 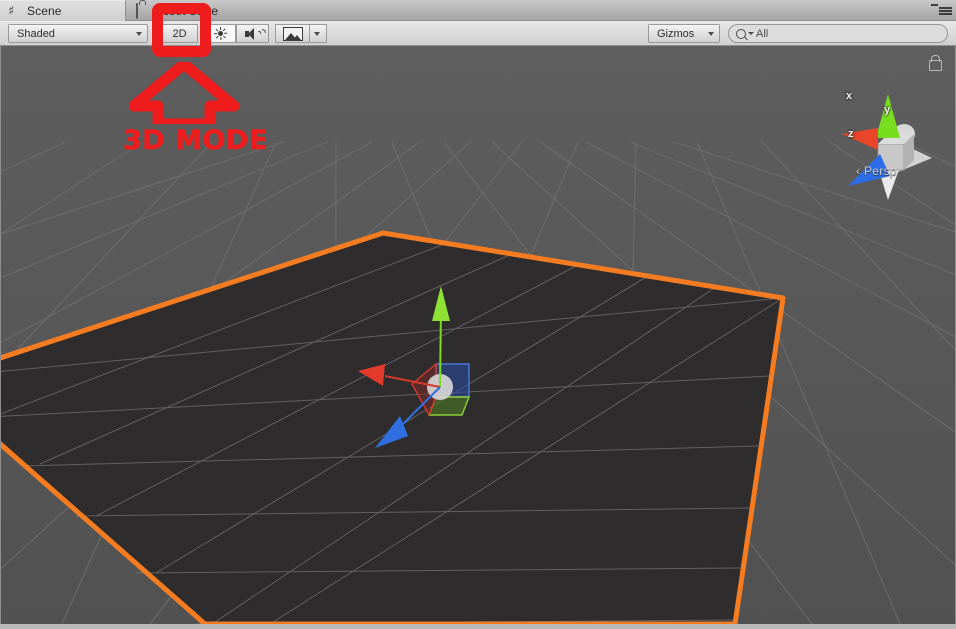 What do you see at coordinates (44, 11) in the screenshot?
I see `tab-scene-label: Scene` at bounding box center [44, 11].